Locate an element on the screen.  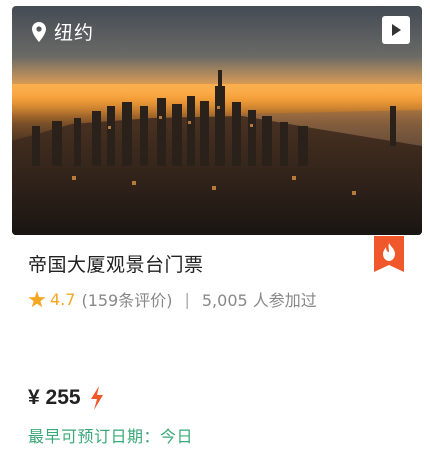
location-text: 纽约 is located at coordinates (74, 33).